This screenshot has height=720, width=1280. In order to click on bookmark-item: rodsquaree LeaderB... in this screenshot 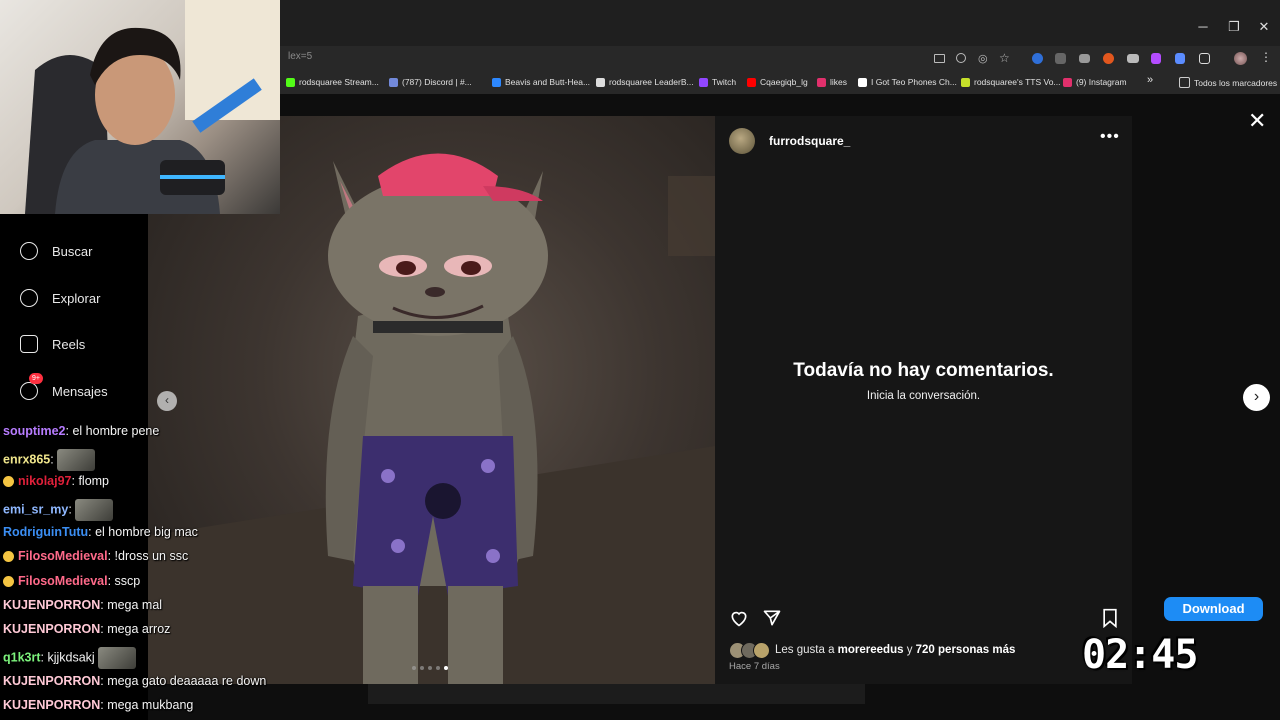, I will do `click(645, 82)`.